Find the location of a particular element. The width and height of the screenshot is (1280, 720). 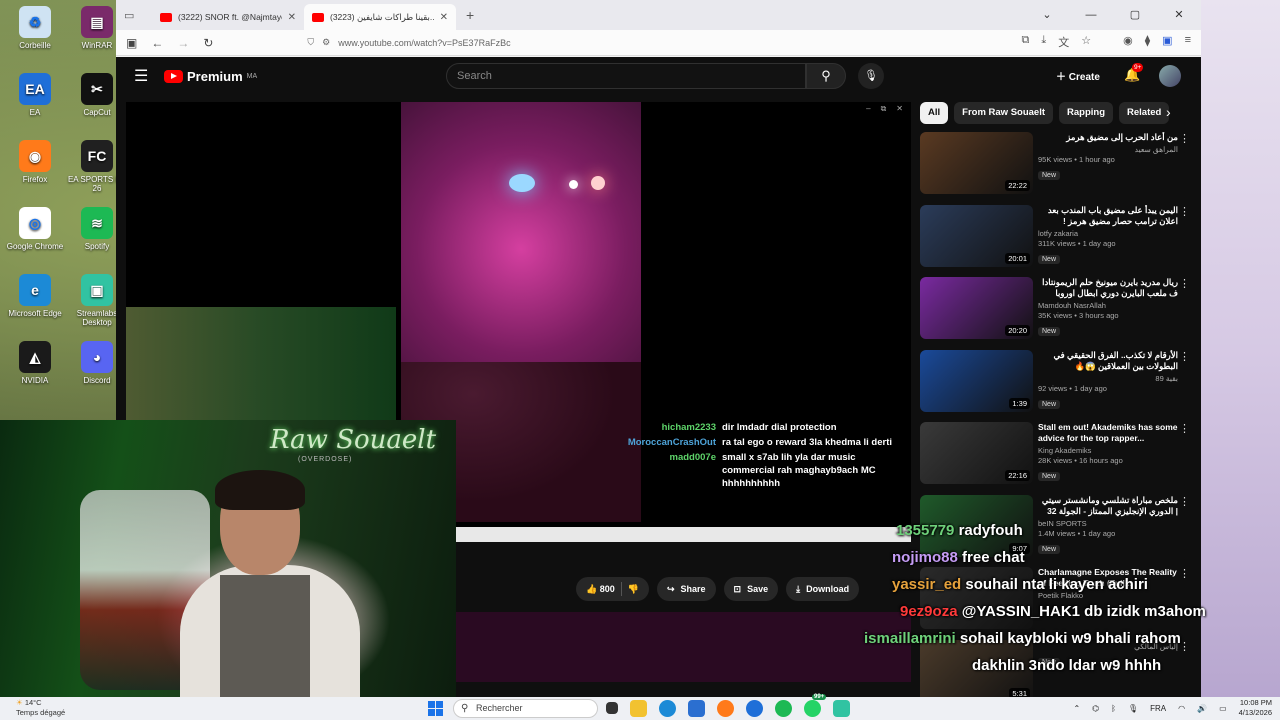

chip-from-channel: From Raw Souaelt is located at coordinates (1004, 113).